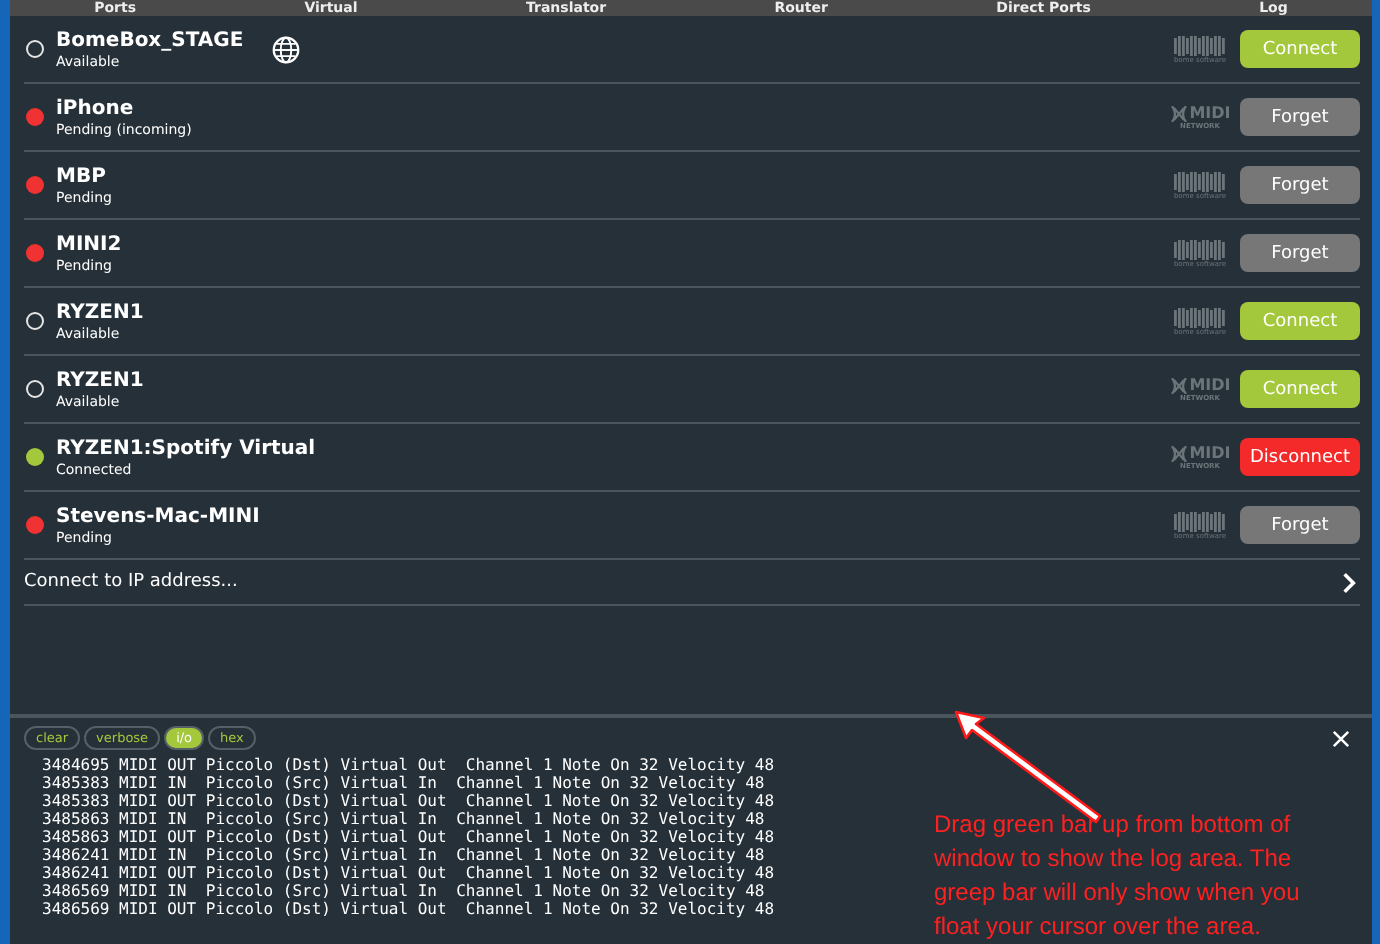  I want to click on log-line: 3485863 MIDI IN Piccolo (Src) Virtual In Channel 1 Note On 32 Velocity 48, so click(403, 819).